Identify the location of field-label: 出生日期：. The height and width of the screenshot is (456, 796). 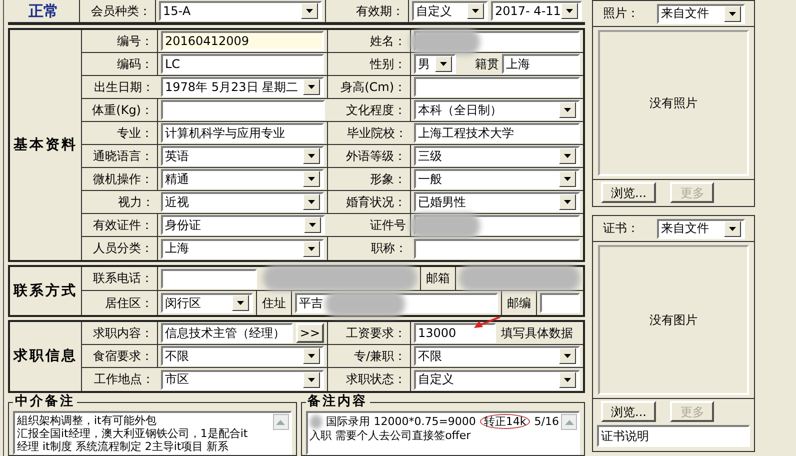
(124, 87).